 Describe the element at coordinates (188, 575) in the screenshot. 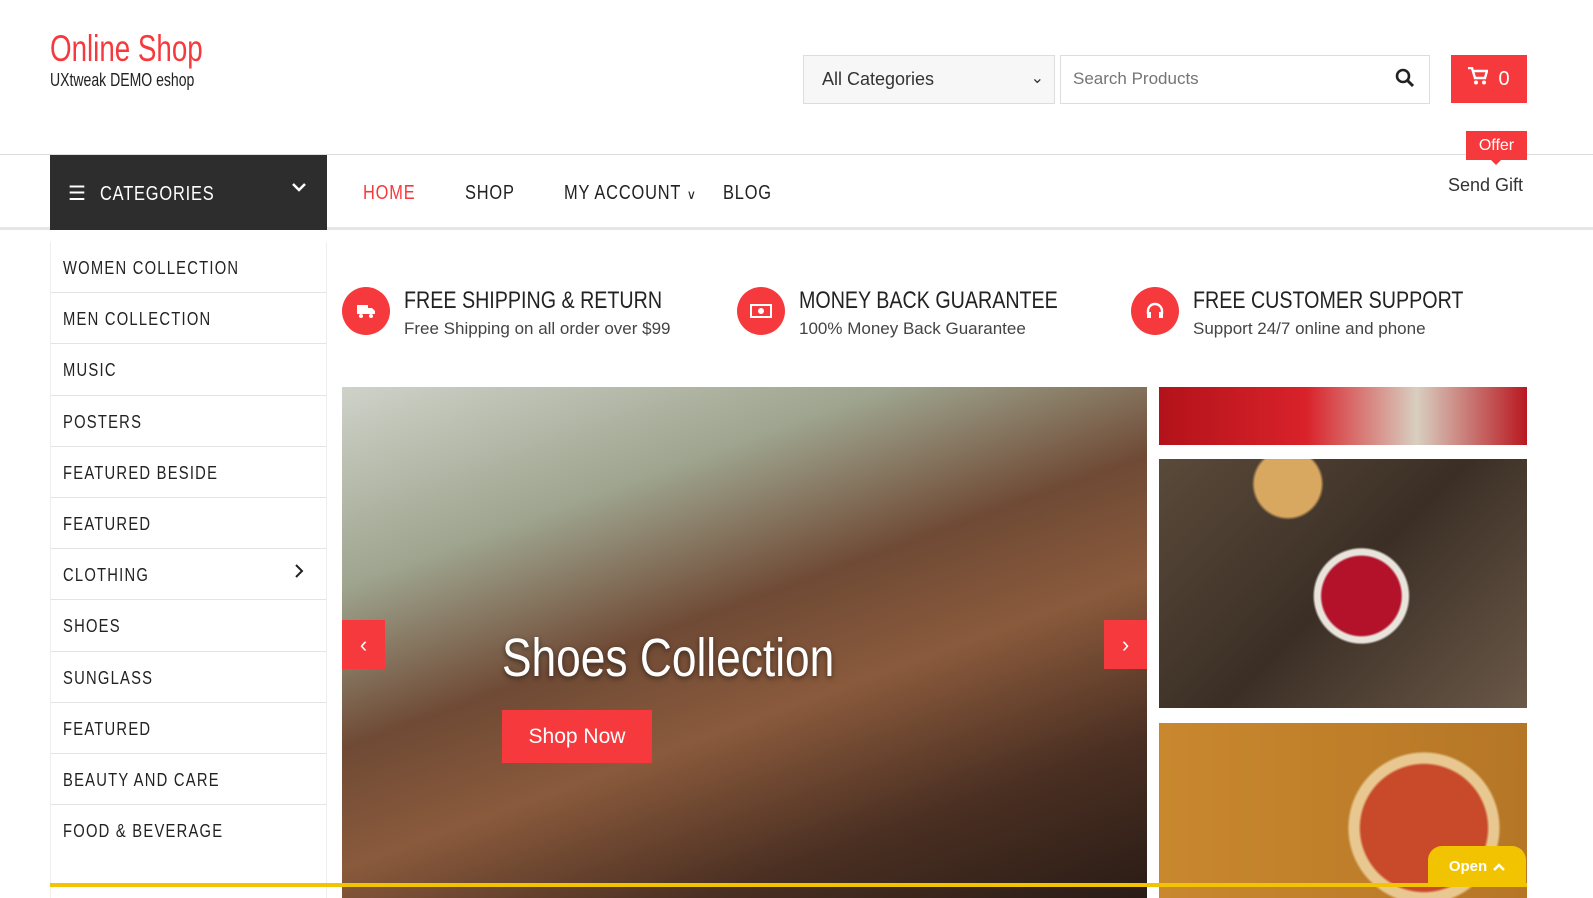

I see `sidebar-item-clothing: CLOTHING` at that location.